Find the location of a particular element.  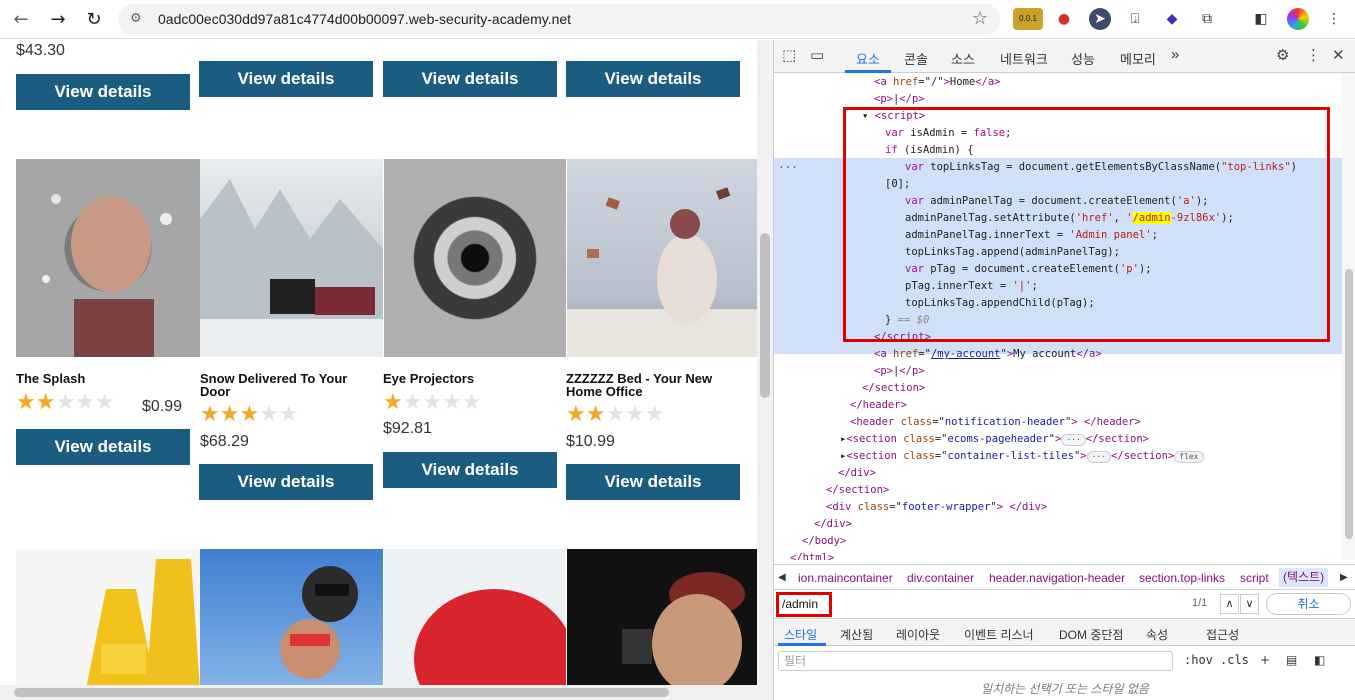

no-styles-message: 일치하는 선택기 또는 스타일 없음 is located at coordinates (1065, 689).